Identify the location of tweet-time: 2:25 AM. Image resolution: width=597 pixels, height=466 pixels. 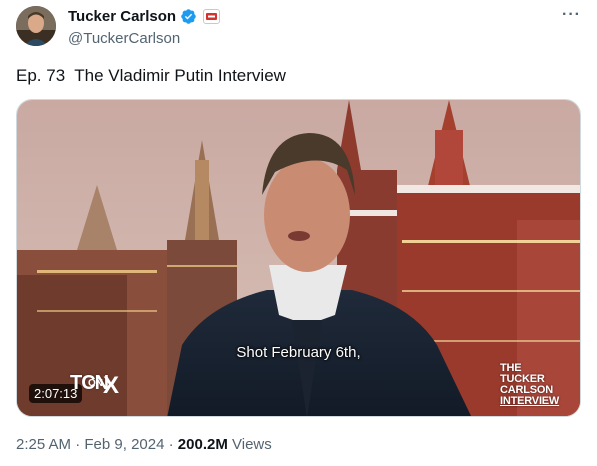
(43, 444).